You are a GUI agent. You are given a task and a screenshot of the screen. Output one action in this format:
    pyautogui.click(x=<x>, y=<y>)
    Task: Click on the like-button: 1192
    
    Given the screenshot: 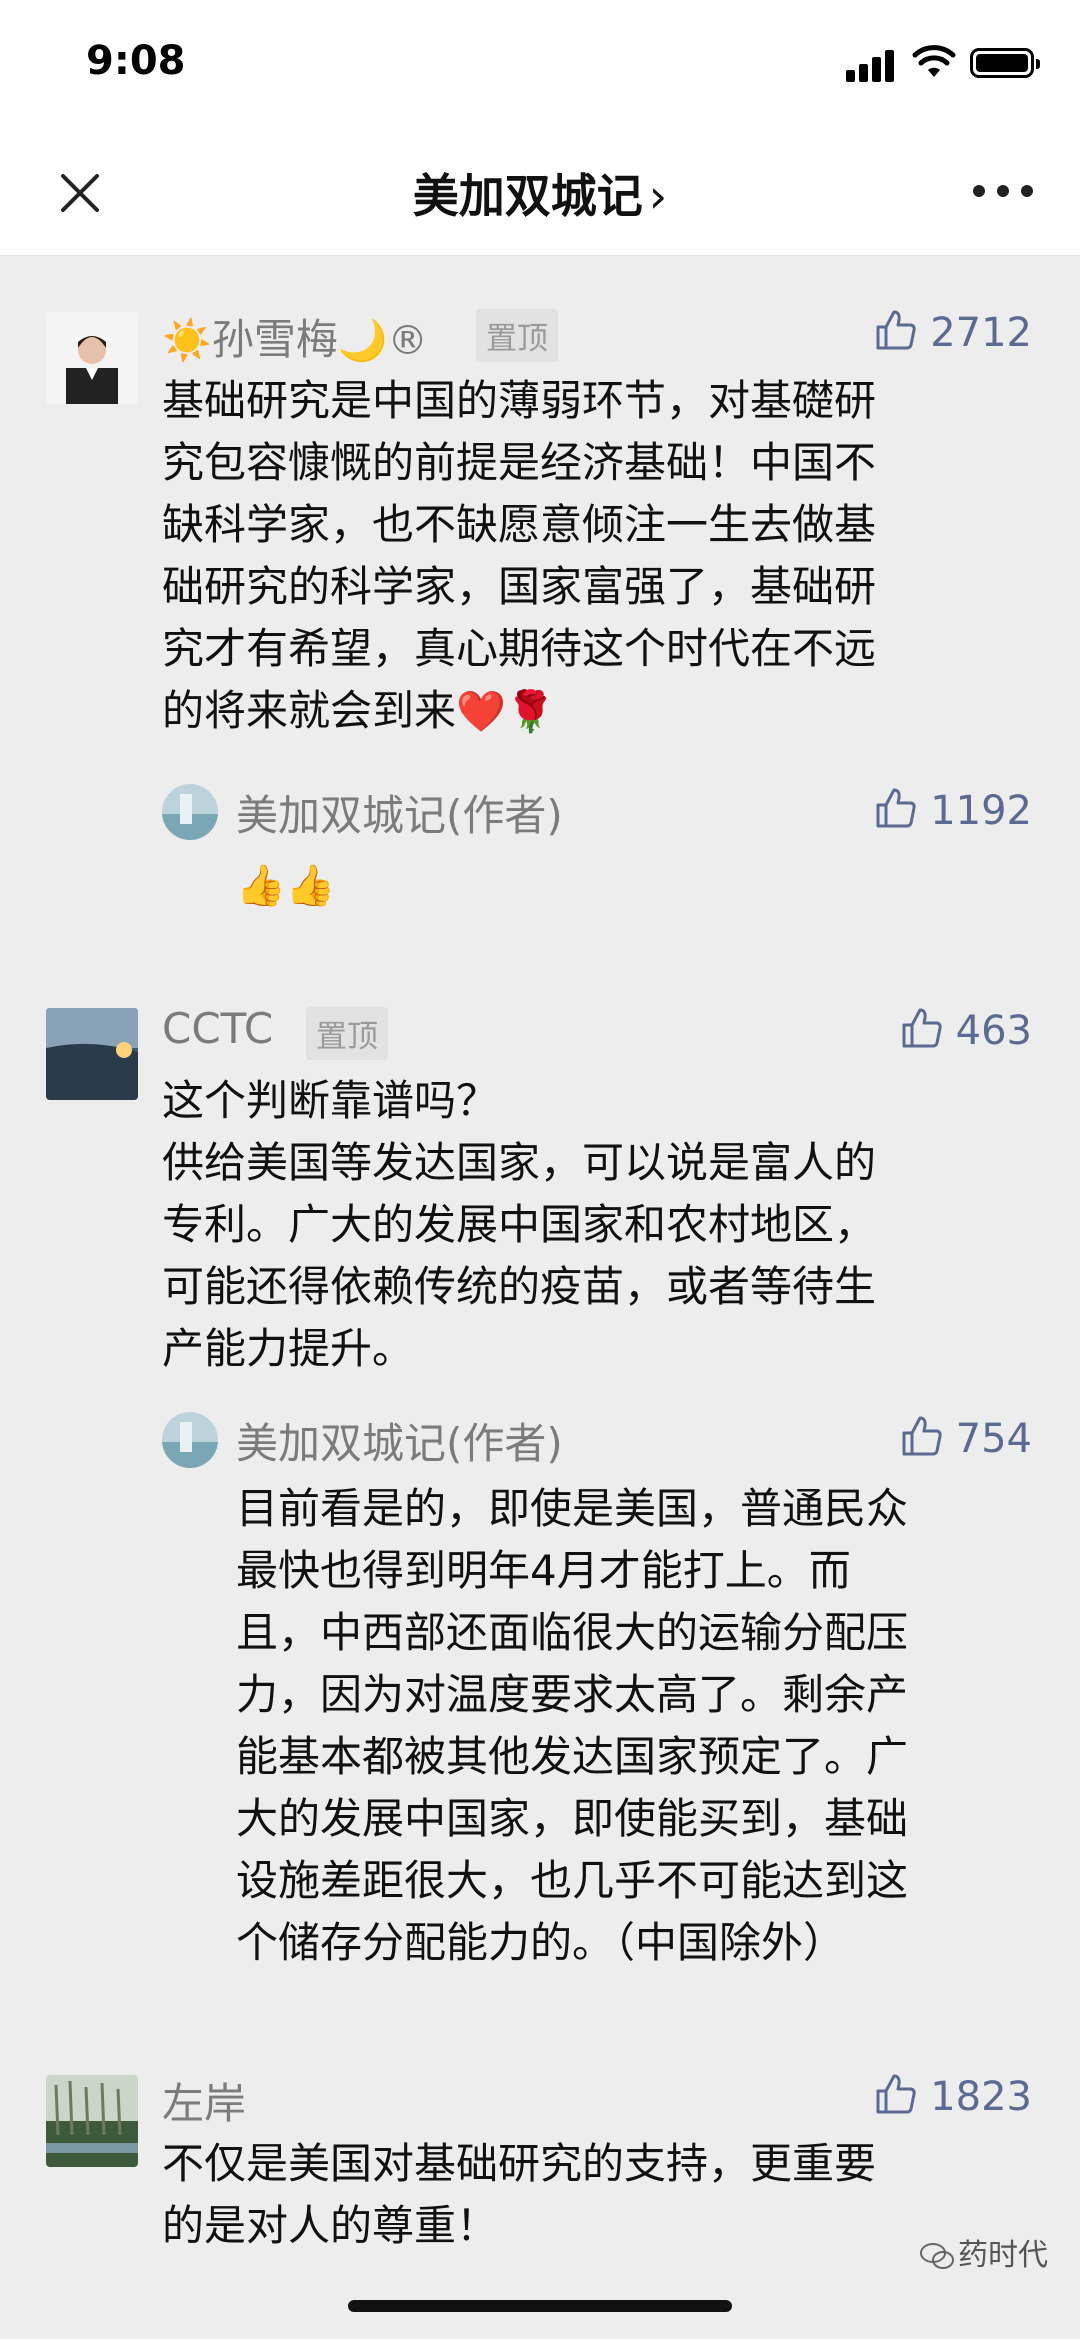 What is the action you would take?
    pyautogui.click(x=953, y=810)
    